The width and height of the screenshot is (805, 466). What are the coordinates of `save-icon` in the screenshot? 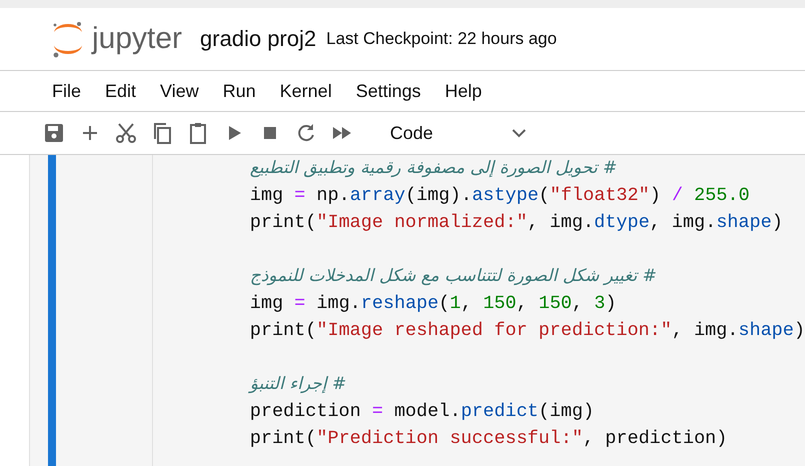 It's located at (54, 133).